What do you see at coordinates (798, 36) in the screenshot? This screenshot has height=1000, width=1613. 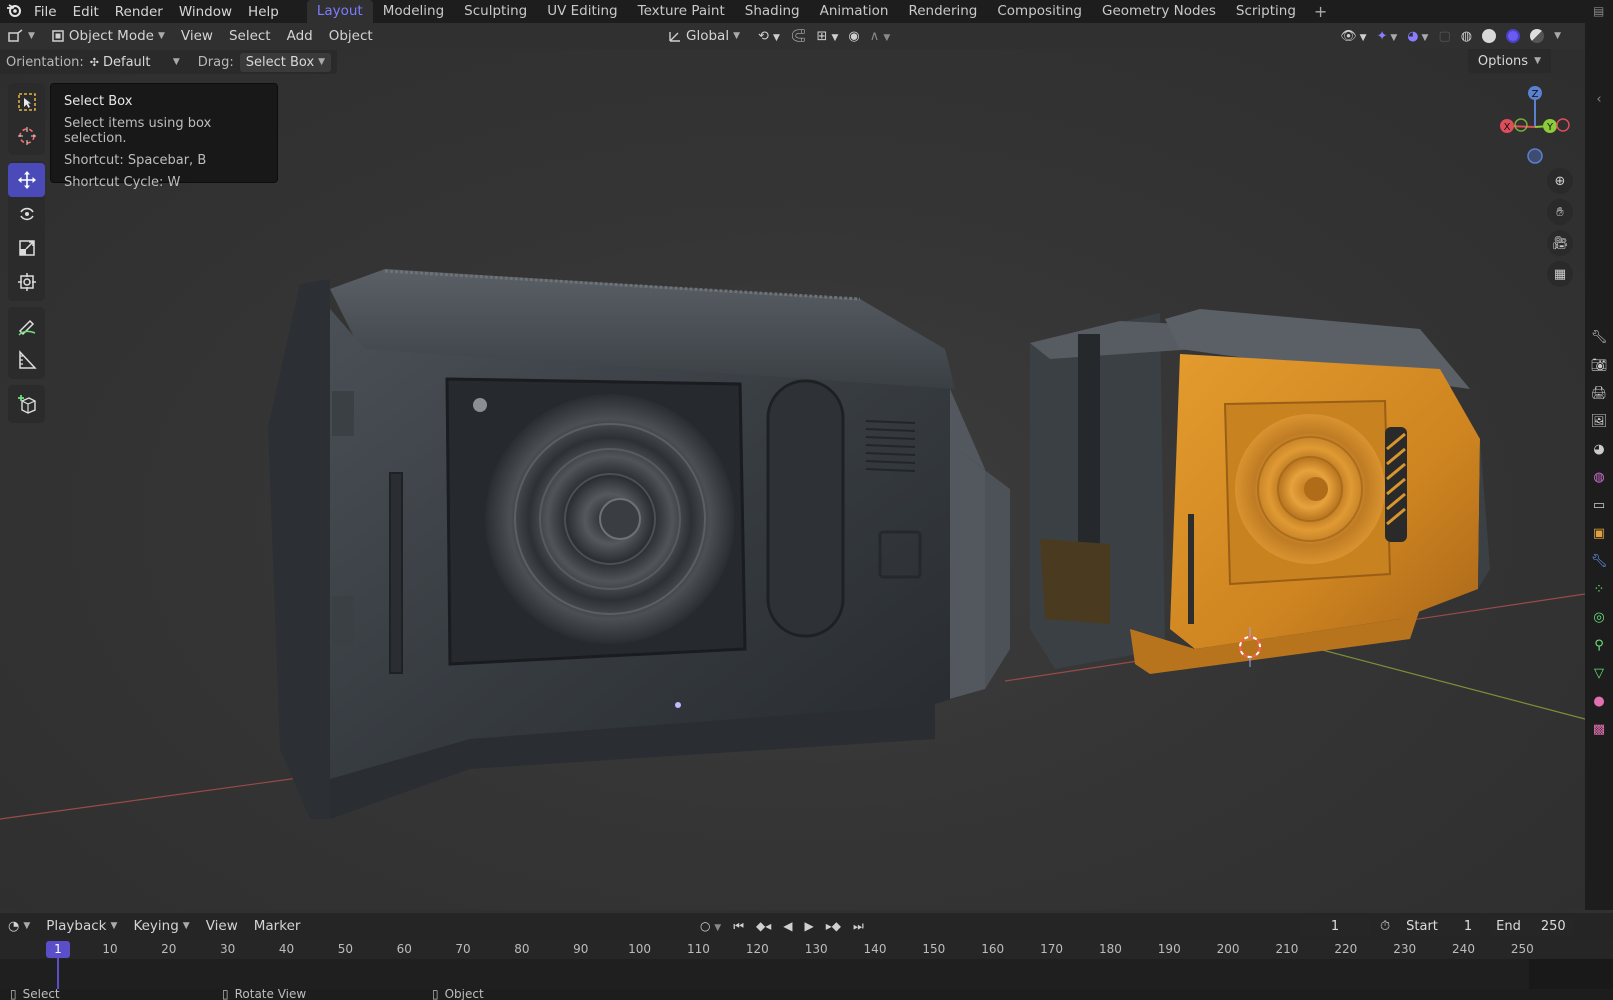 I see `snap-icon: 🧲︎` at bounding box center [798, 36].